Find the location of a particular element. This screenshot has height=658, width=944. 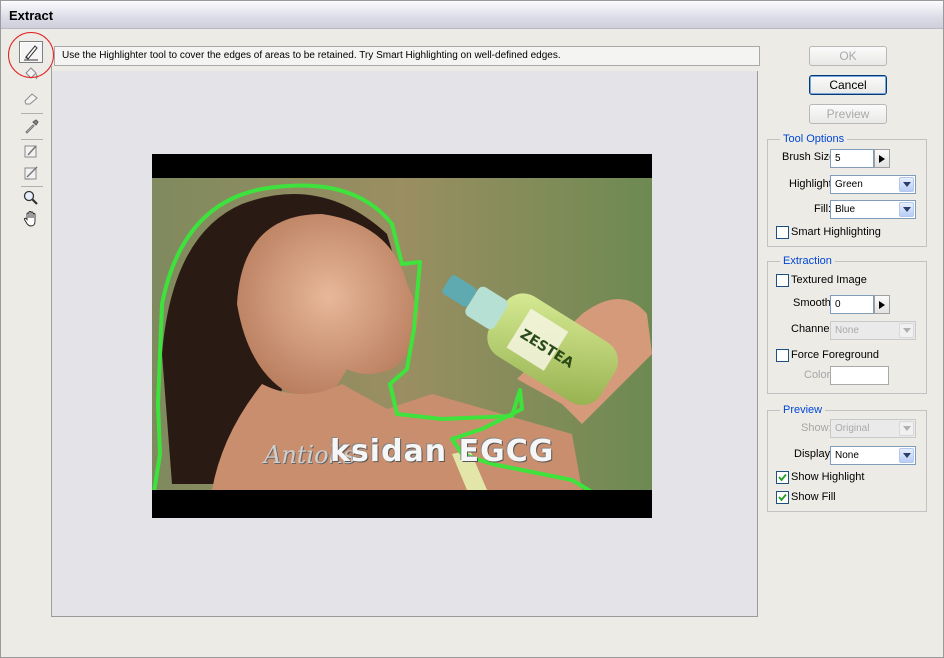

display-label: Display: is located at coordinates (814, 454).